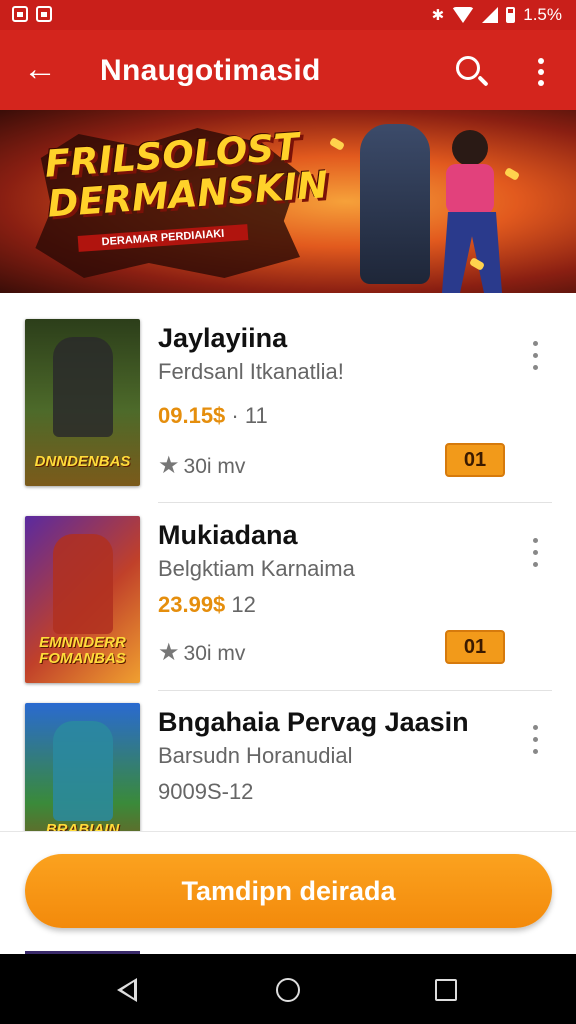  I want to click on page-title: Nnaugotimasid, so click(210, 70).